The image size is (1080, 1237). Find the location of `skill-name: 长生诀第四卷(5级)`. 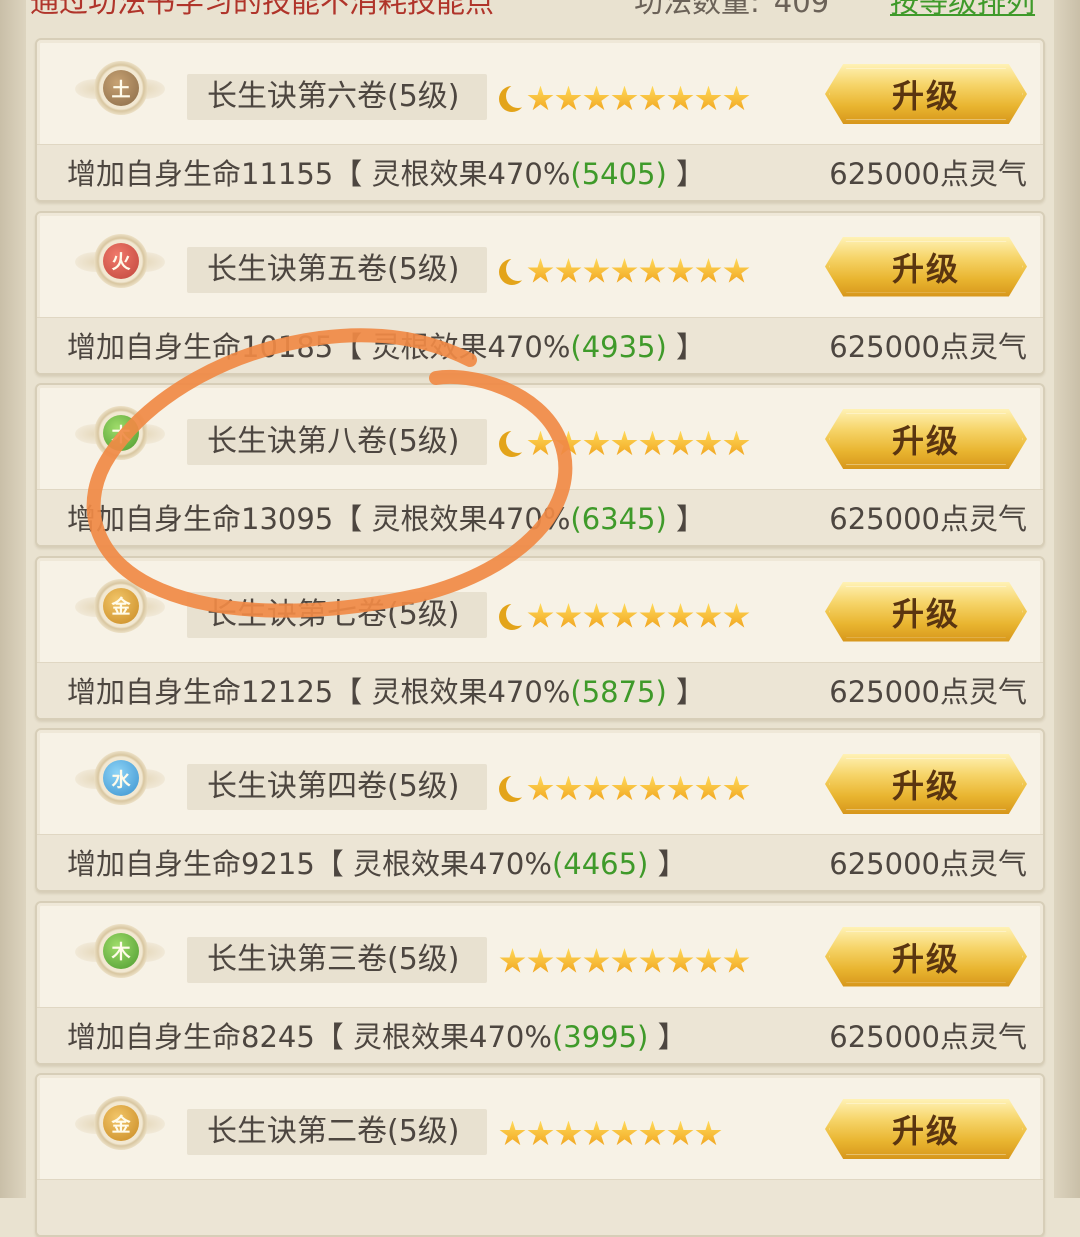

skill-name: 长生诀第四卷(5级) is located at coordinates (333, 786).